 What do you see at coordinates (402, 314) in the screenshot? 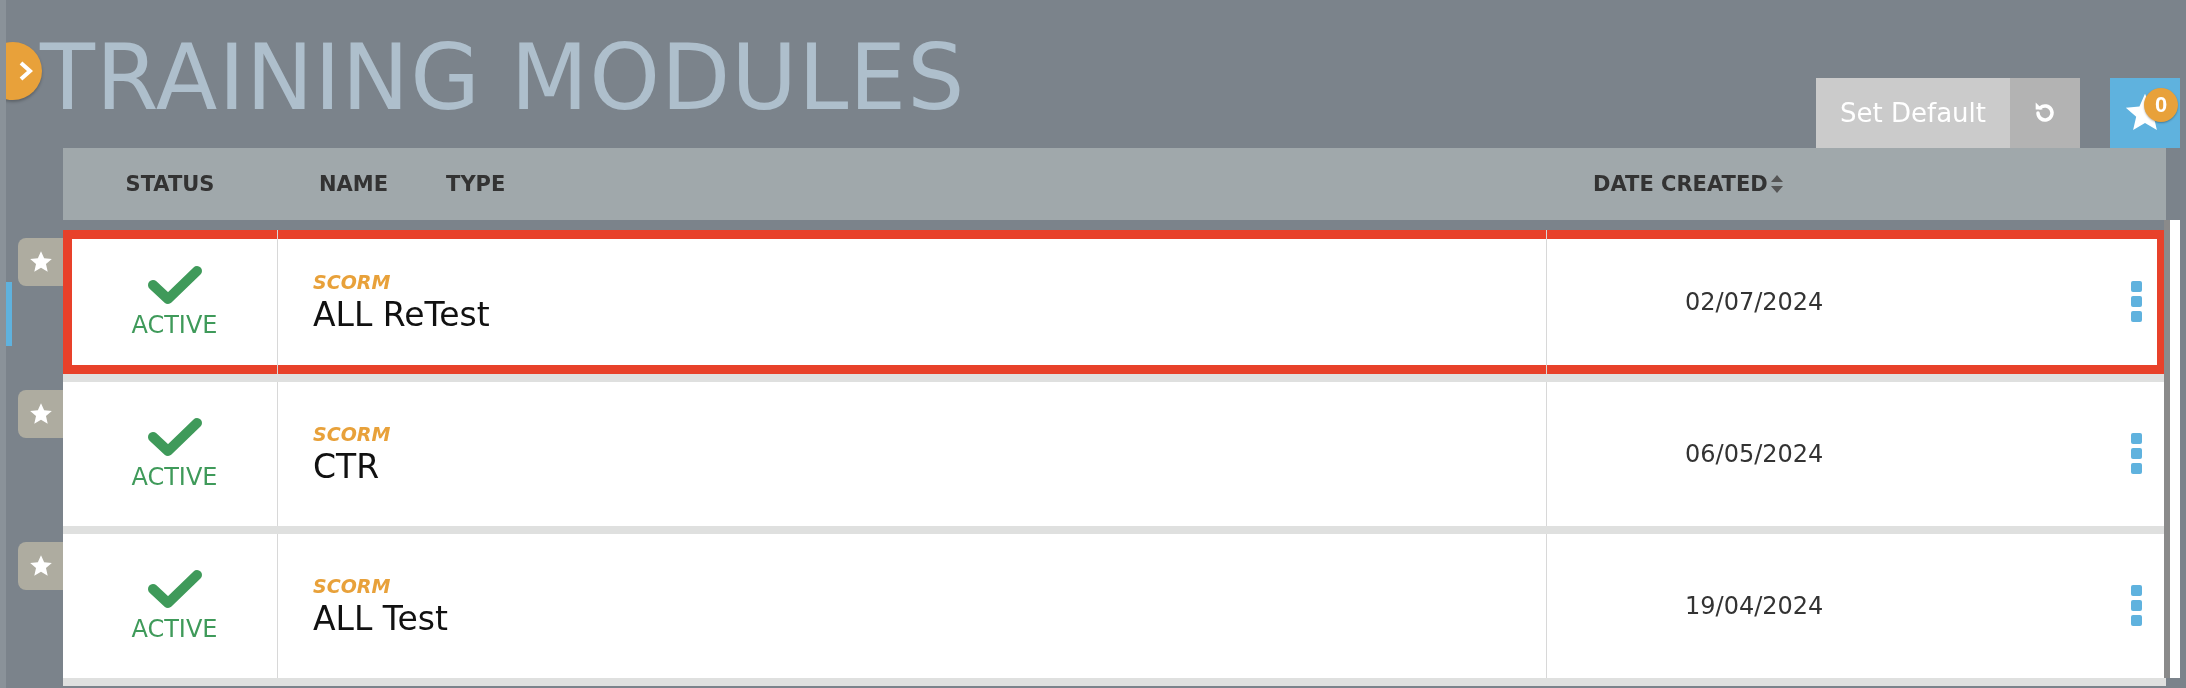
I see `module-name: ALL ReTest` at bounding box center [402, 314].